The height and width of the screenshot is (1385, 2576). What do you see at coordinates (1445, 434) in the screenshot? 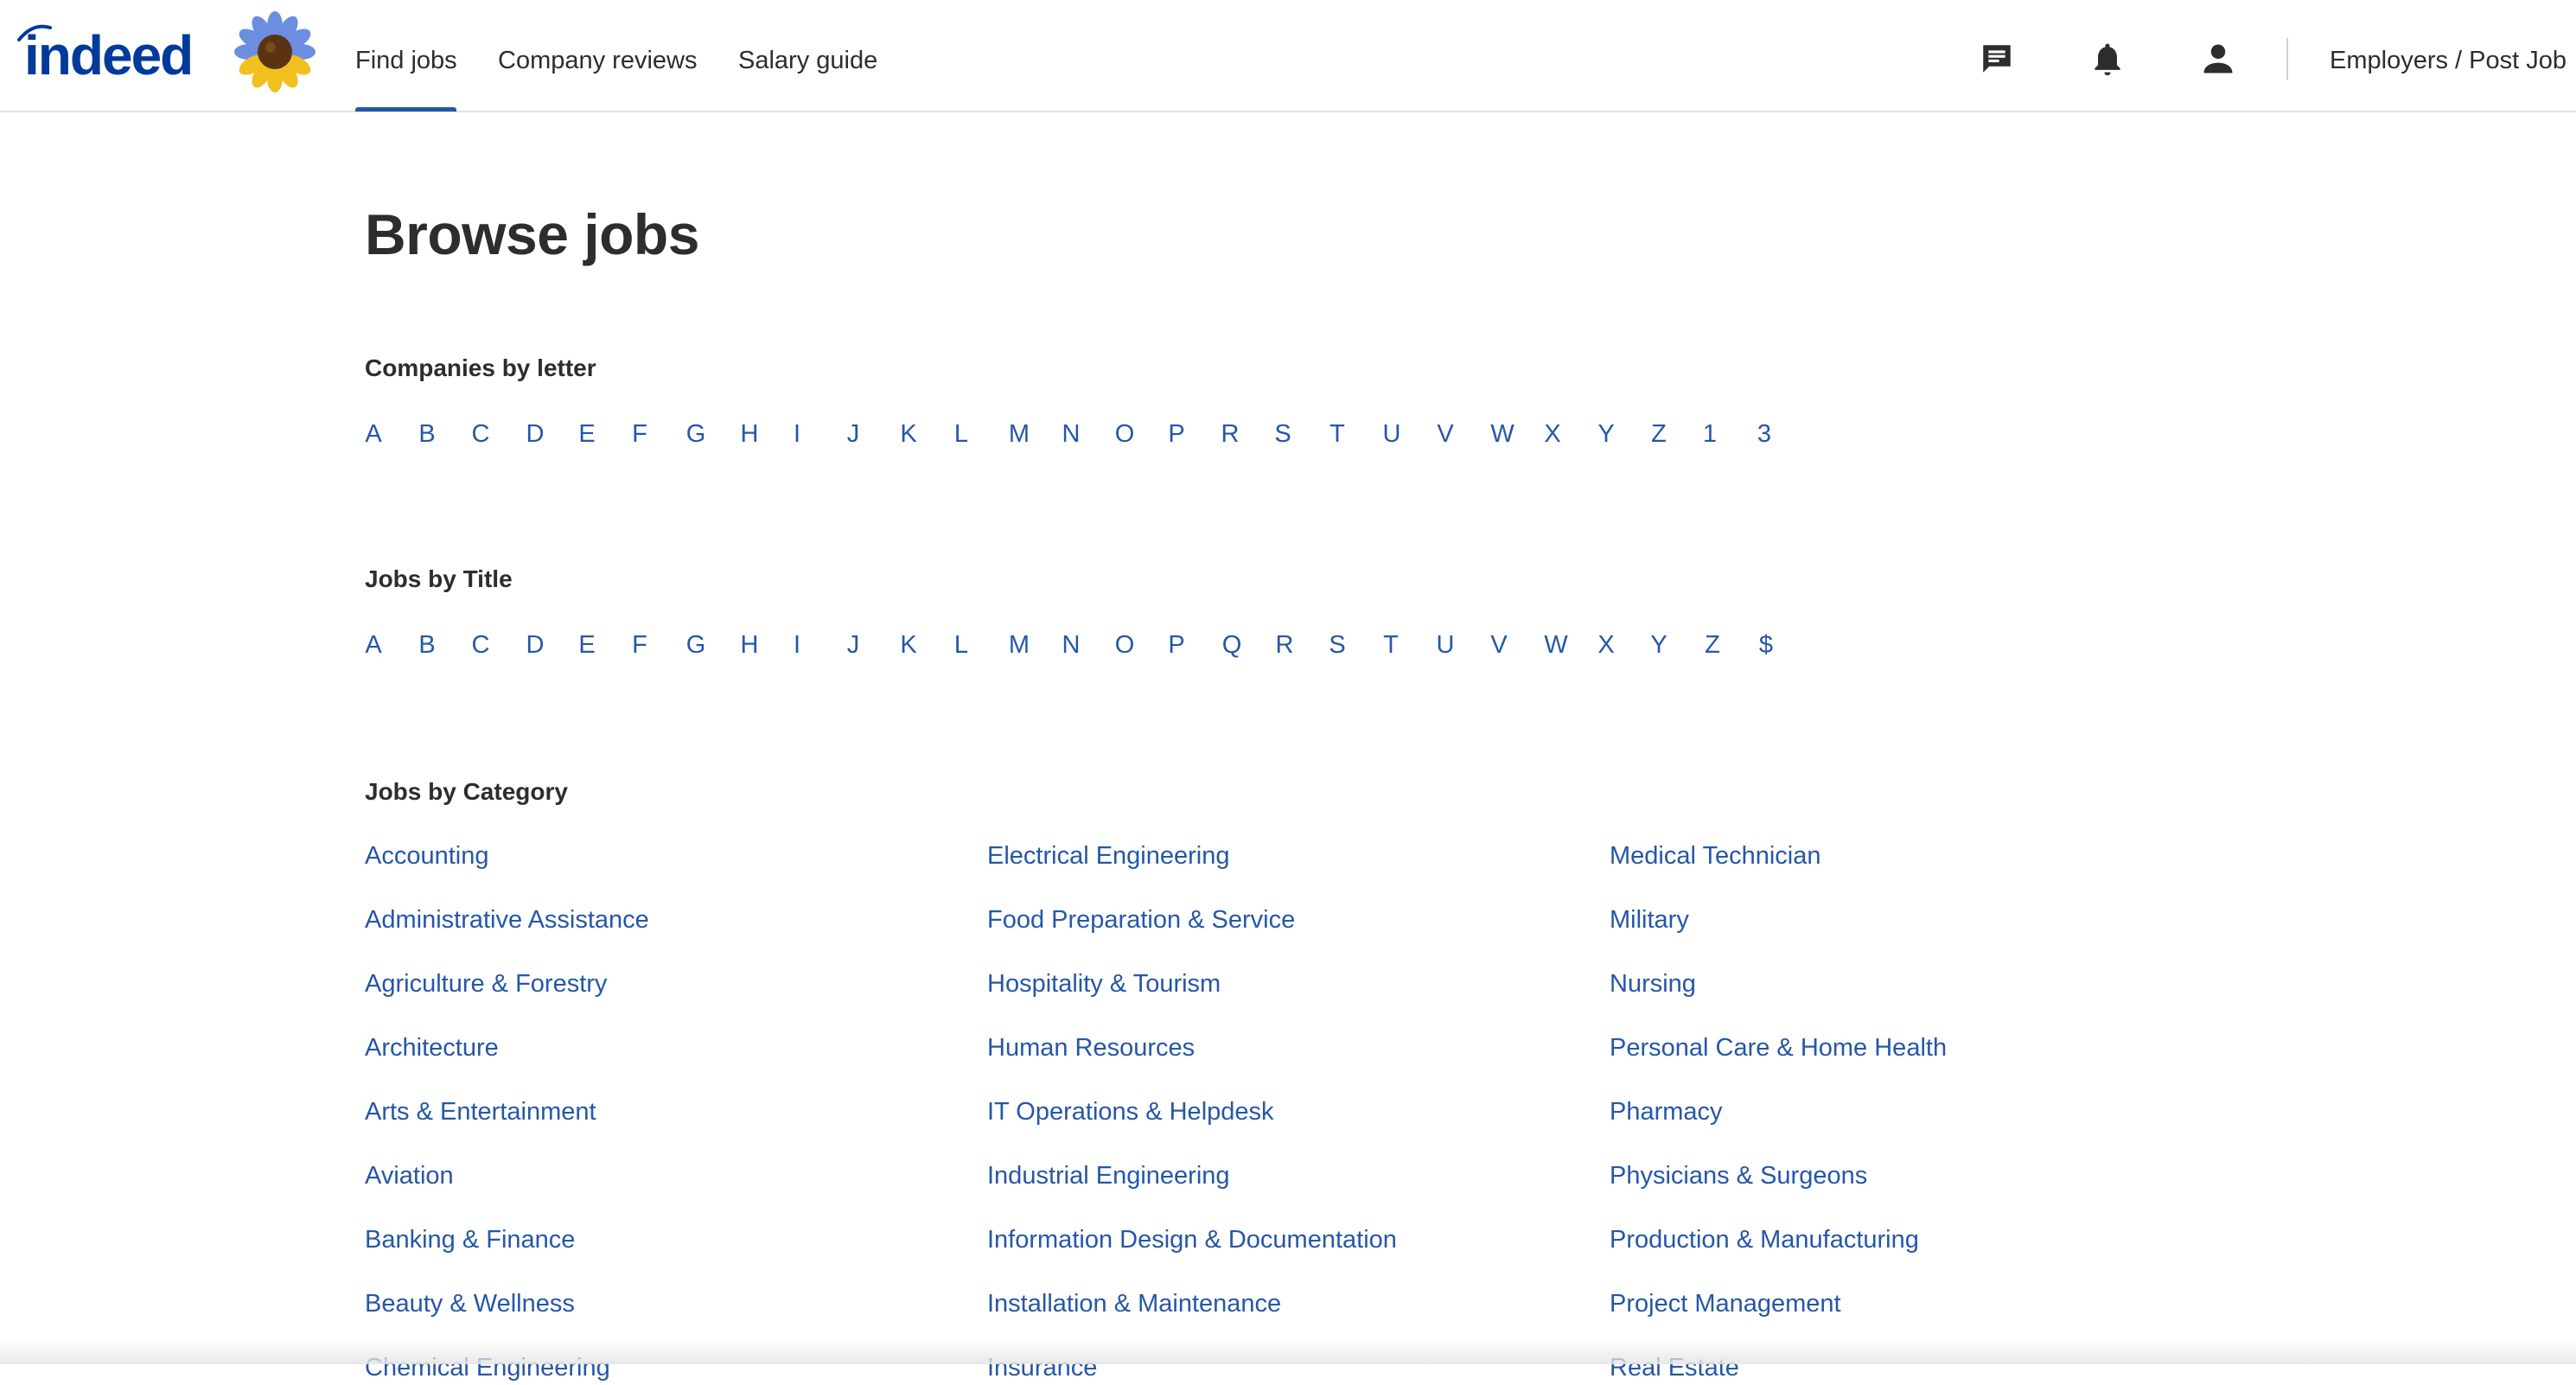
I see `company-letter-link: V` at bounding box center [1445, 434].